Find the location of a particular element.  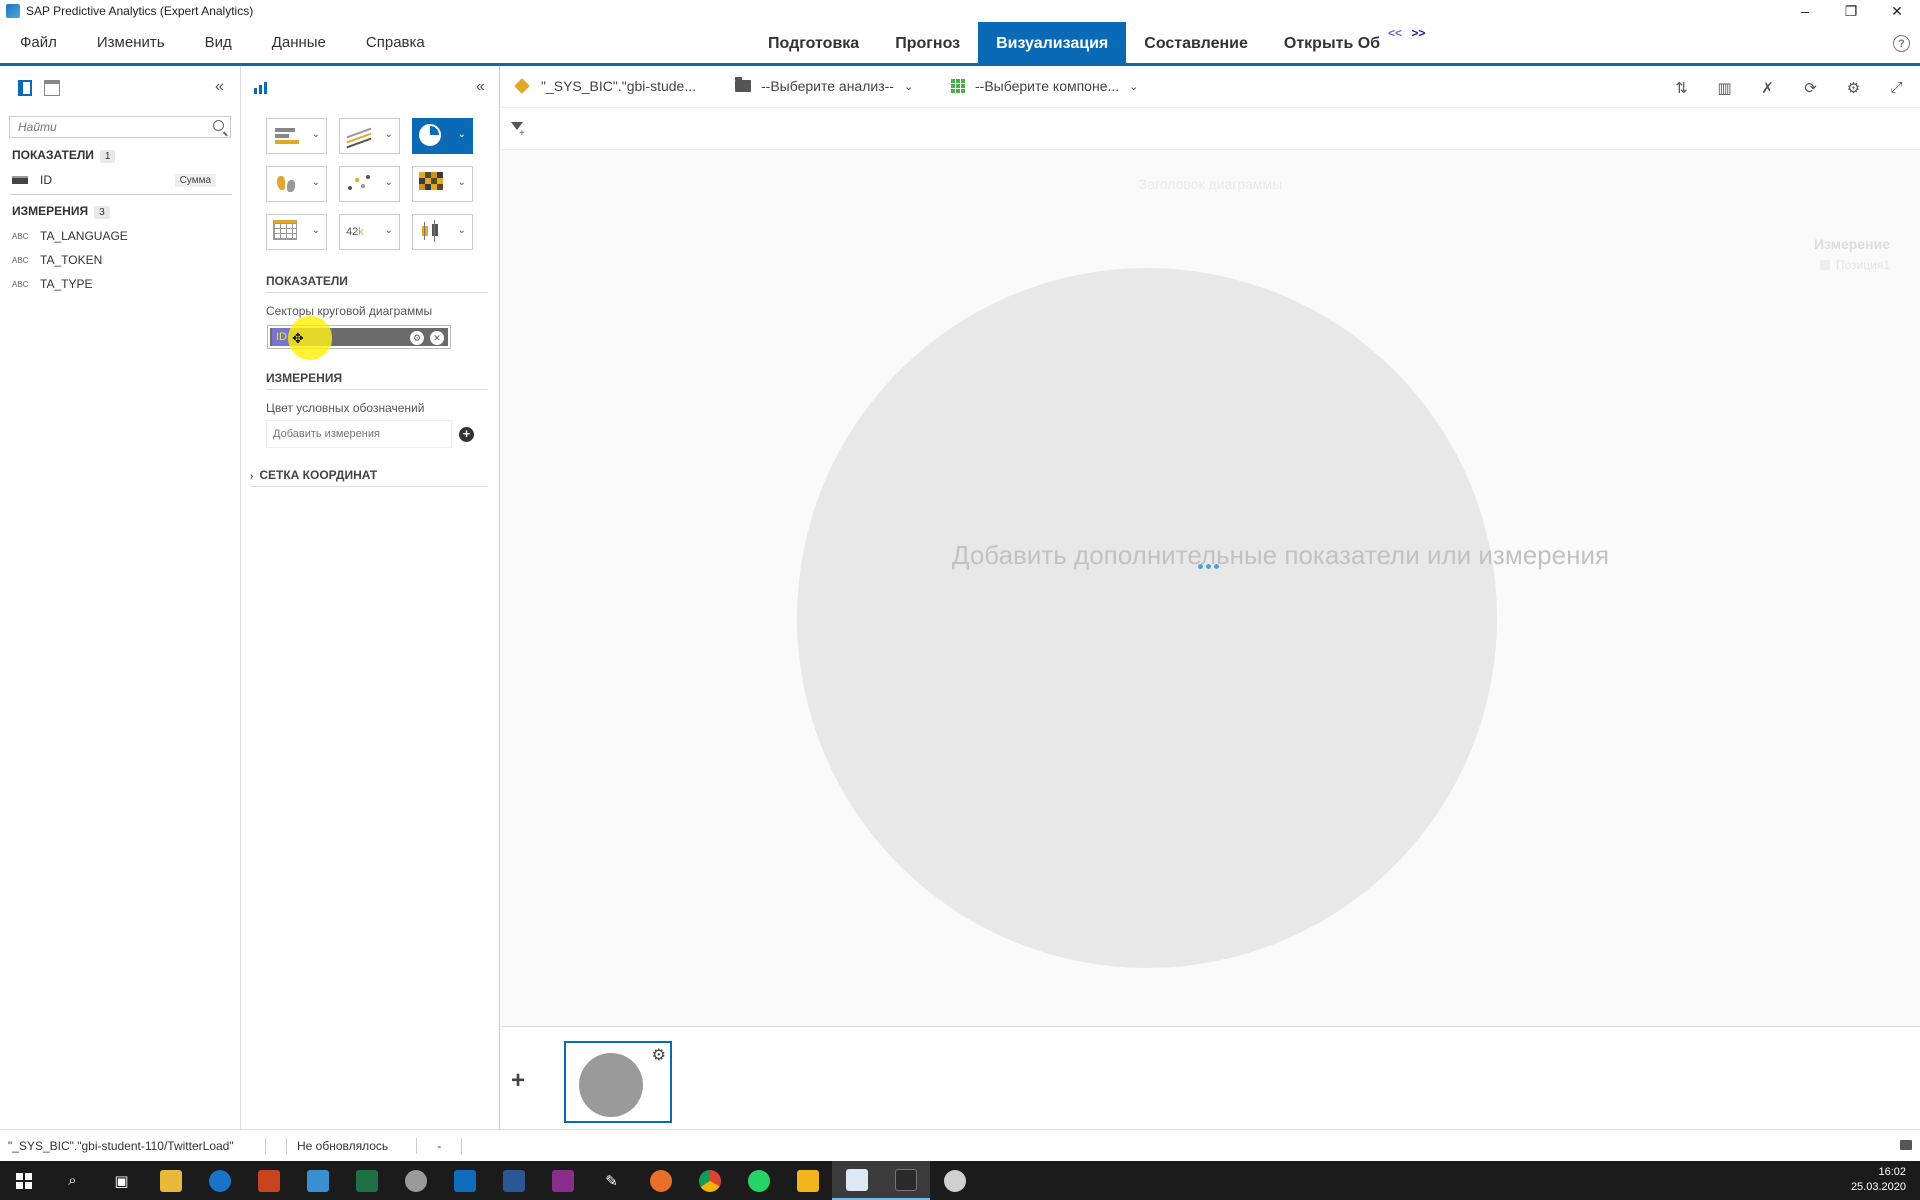

add-dimension-button: + is located at coordinates (466, 434).